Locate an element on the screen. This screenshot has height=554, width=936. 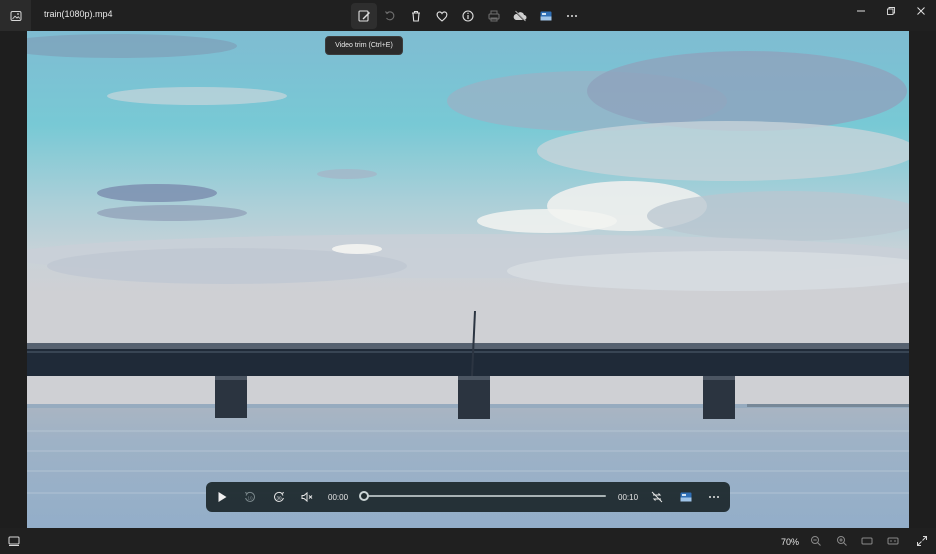
svg-text: 10 is located at coordinates (250, 498).